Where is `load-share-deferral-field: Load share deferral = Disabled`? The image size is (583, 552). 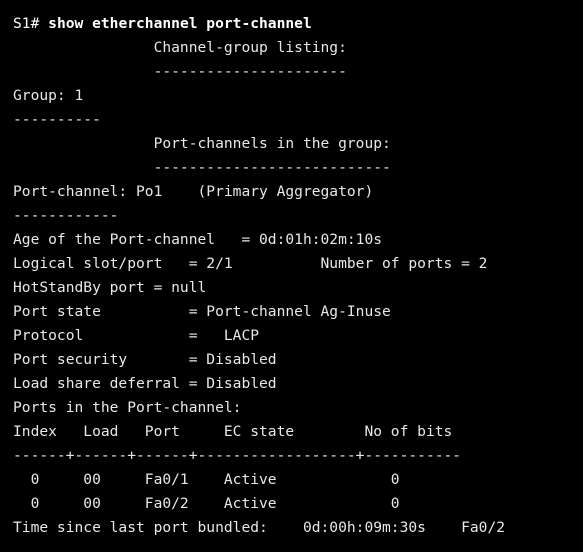
load-share-deferral-field: Load share deferral = Disabled is located at coordinates (145, 383).